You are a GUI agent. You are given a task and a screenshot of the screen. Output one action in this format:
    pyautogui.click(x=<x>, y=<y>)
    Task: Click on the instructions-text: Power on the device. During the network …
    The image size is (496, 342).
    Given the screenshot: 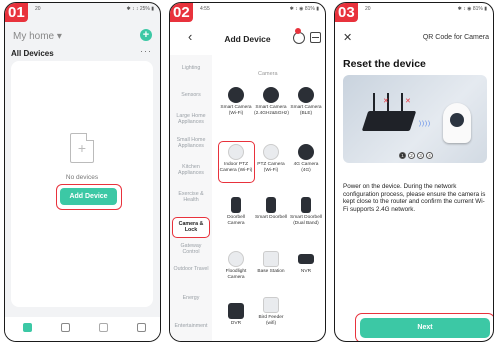 What is the action you would take?
    pyautogui.click(x=414, y=198)
    